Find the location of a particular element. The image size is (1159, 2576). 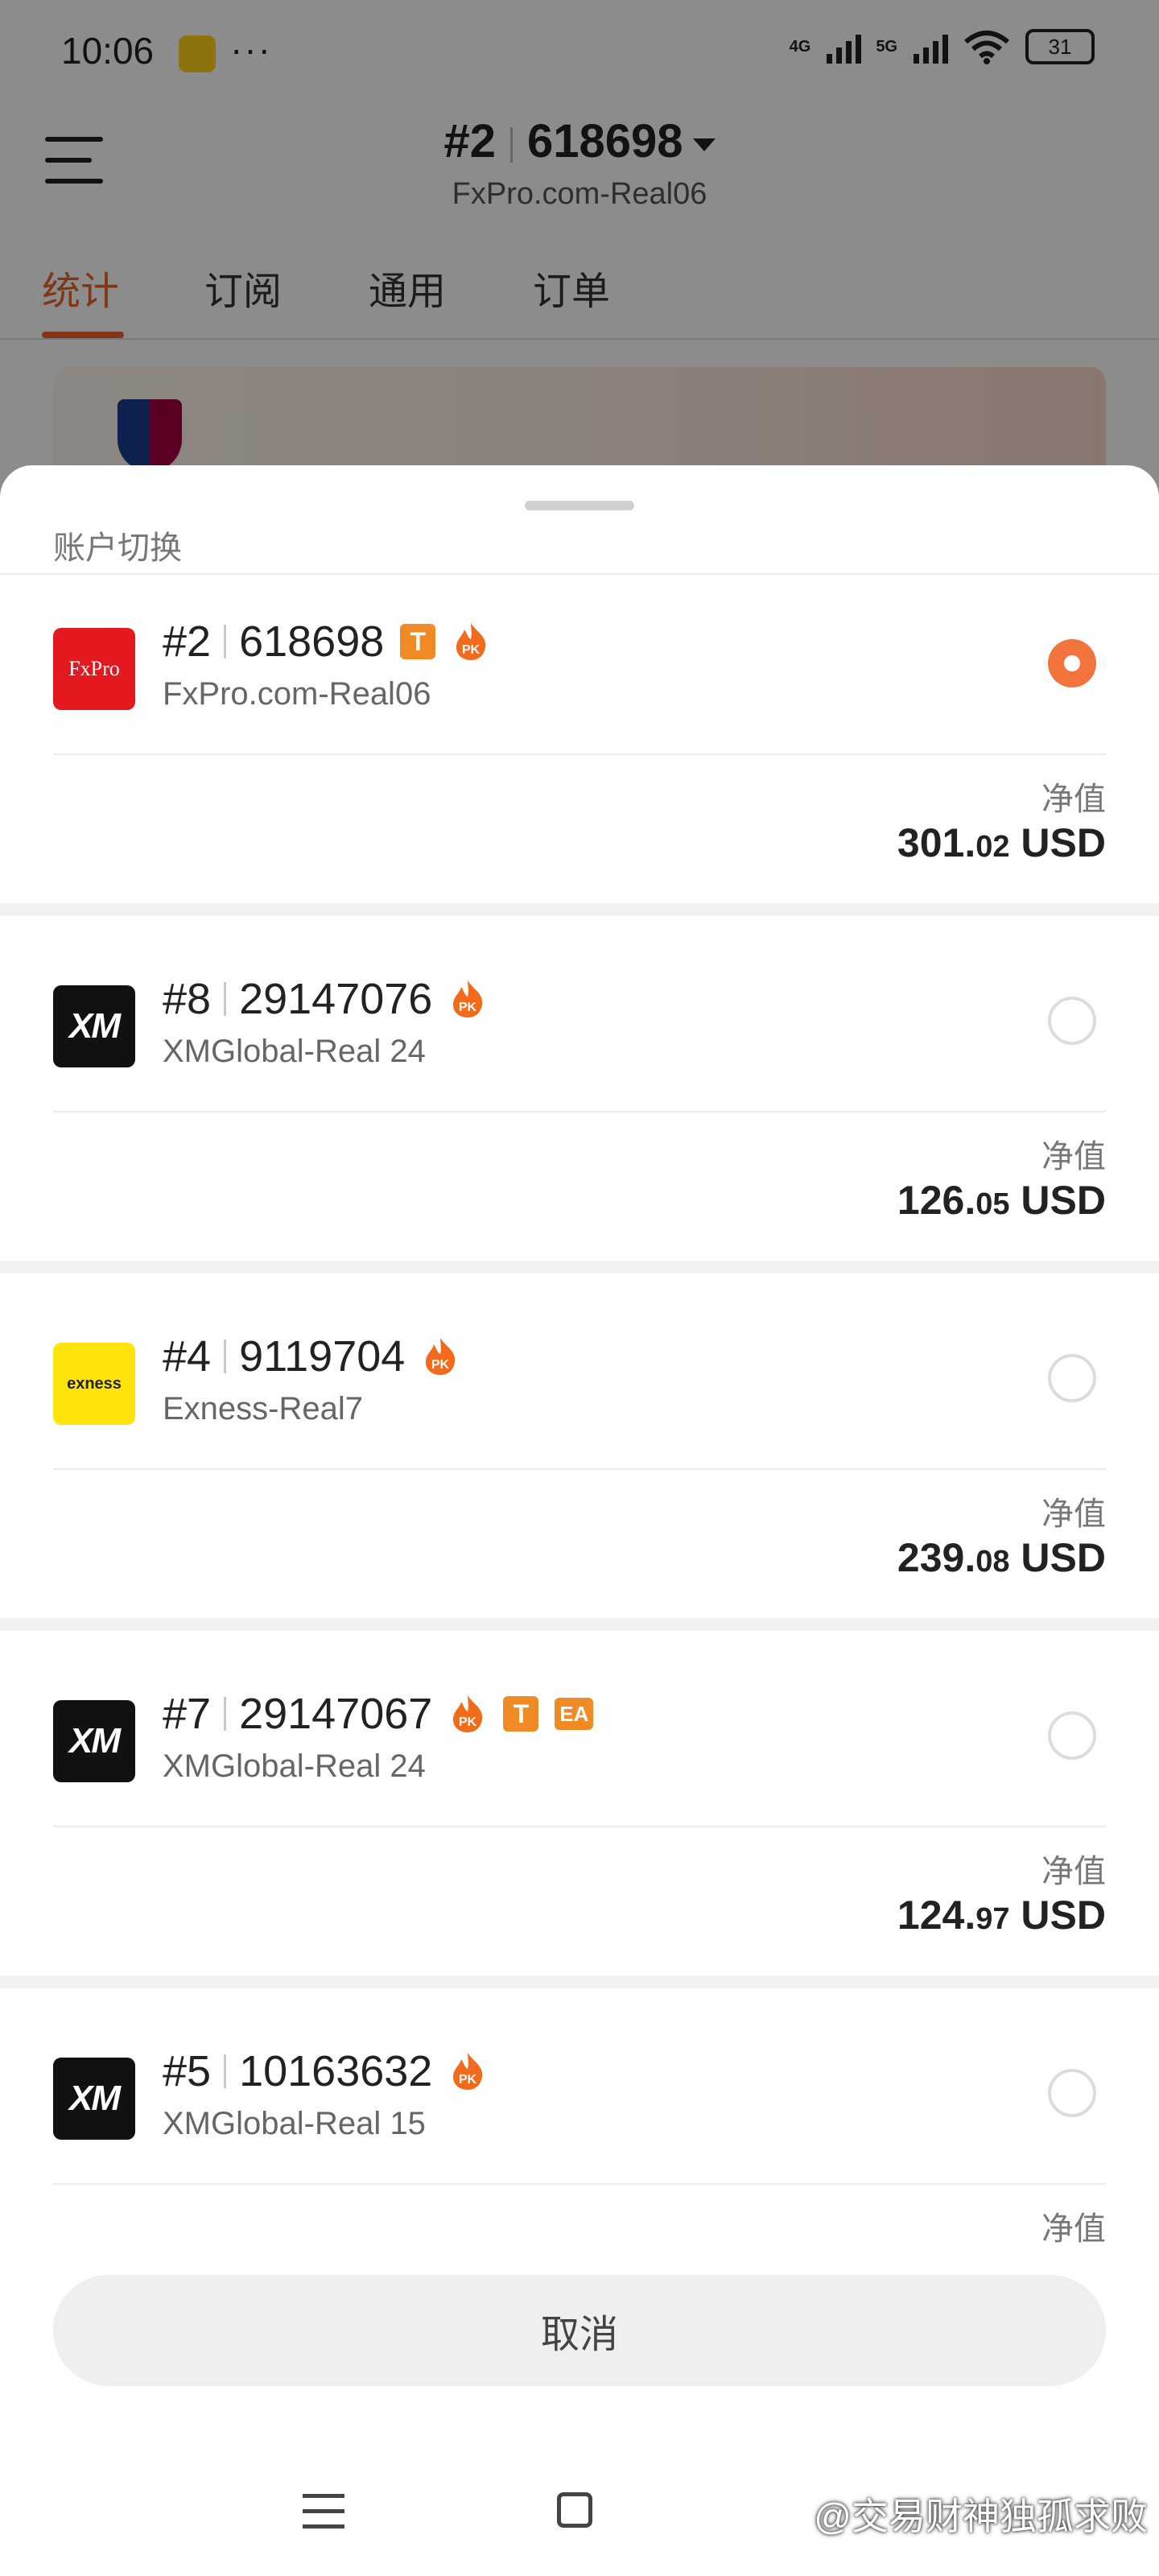

account-id: 618698 is located at coordinates (312, 641).